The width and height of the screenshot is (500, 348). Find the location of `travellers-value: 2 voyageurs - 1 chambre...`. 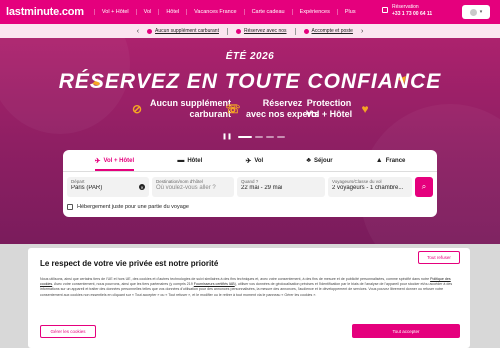

travellers-value: 2 voyageurs - 1 chambre... is located at coordinates (368, 188).